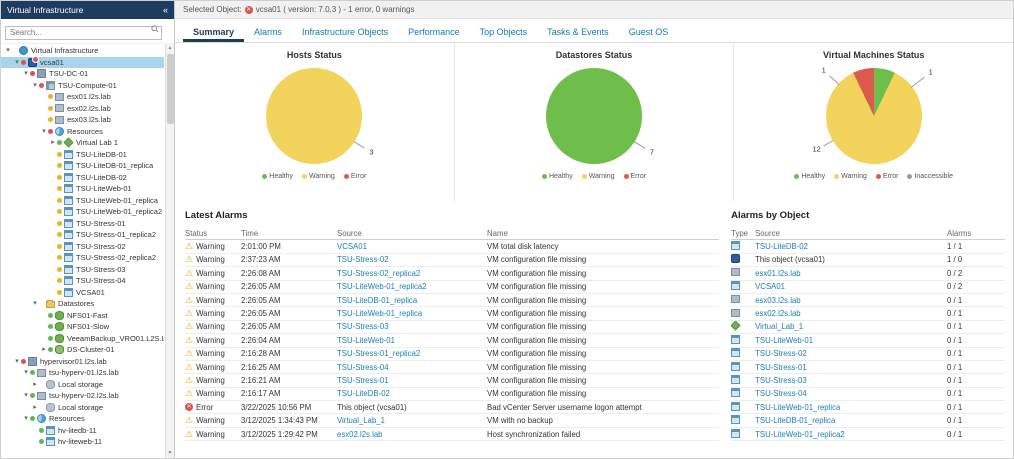 This screenshot has height=459, width=1014. What do you see at coordinates (214, 32) in the screenshot?
I see `tab-summary: Summary` at bounding box center [214, 32].